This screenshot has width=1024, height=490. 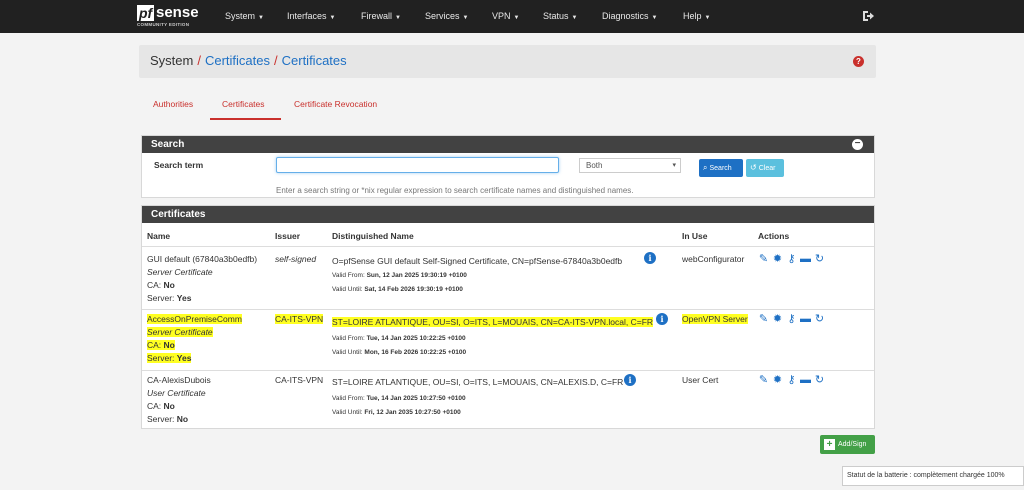 What do you see at coordinates (629, 16) in the screenshot?
I see `nav-diagnostics: Diagnostics ▼` at bounding box center [629, 16].